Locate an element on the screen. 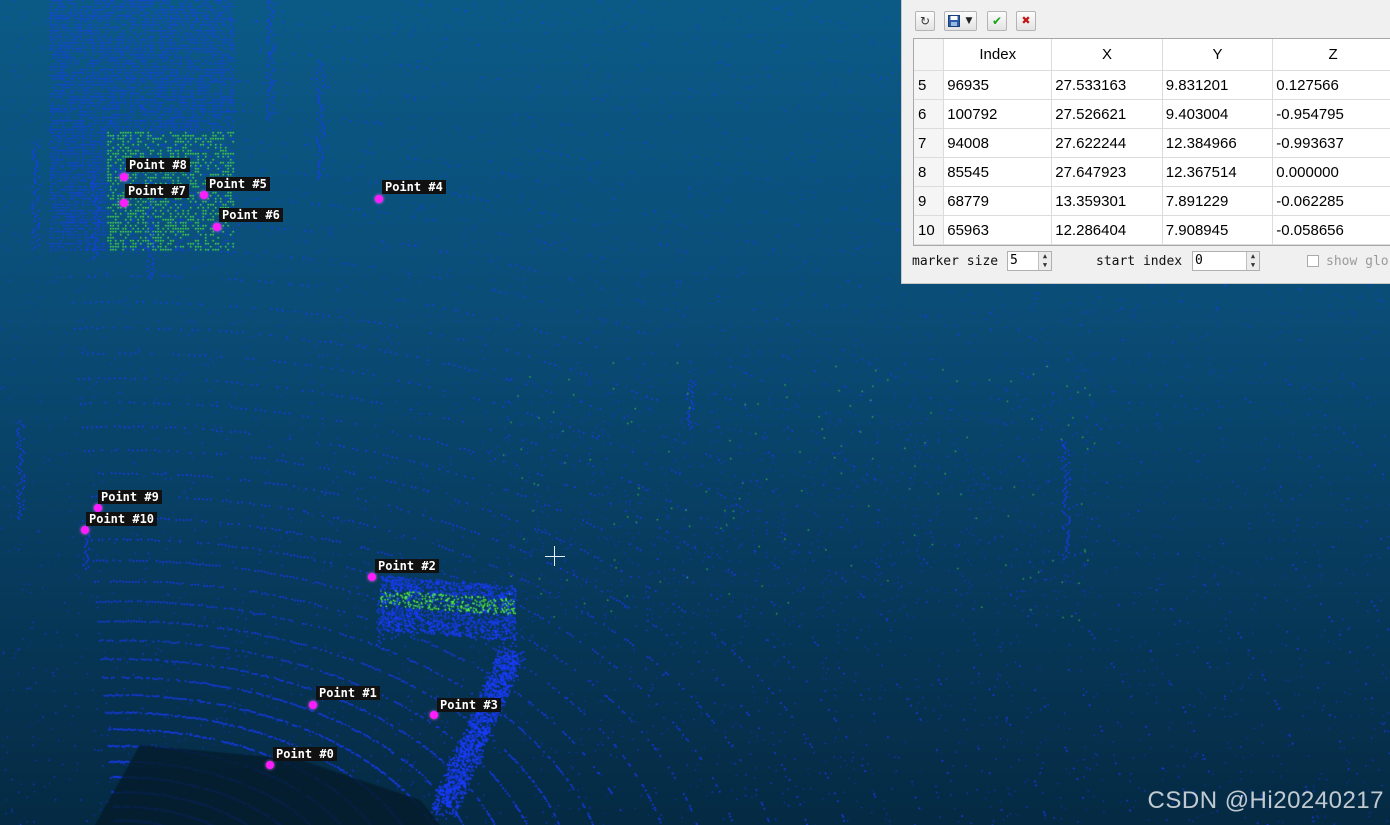 This screenshot has height=825, width=1390. picked-point-label-3: Point #3 is located at coordinates (469, 705).